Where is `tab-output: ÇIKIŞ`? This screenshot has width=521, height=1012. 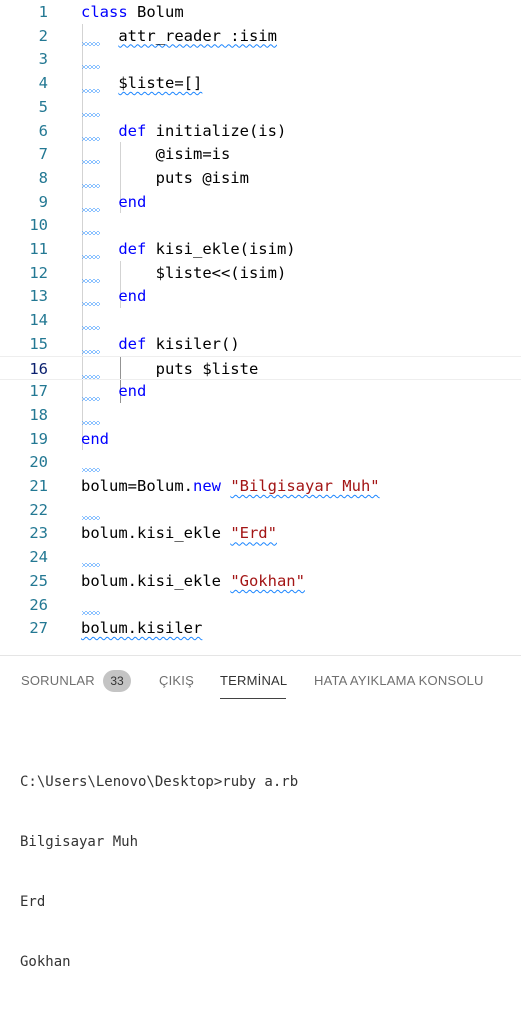 tab-output: ÇIKIŞ is located at coordinates (176, 680).